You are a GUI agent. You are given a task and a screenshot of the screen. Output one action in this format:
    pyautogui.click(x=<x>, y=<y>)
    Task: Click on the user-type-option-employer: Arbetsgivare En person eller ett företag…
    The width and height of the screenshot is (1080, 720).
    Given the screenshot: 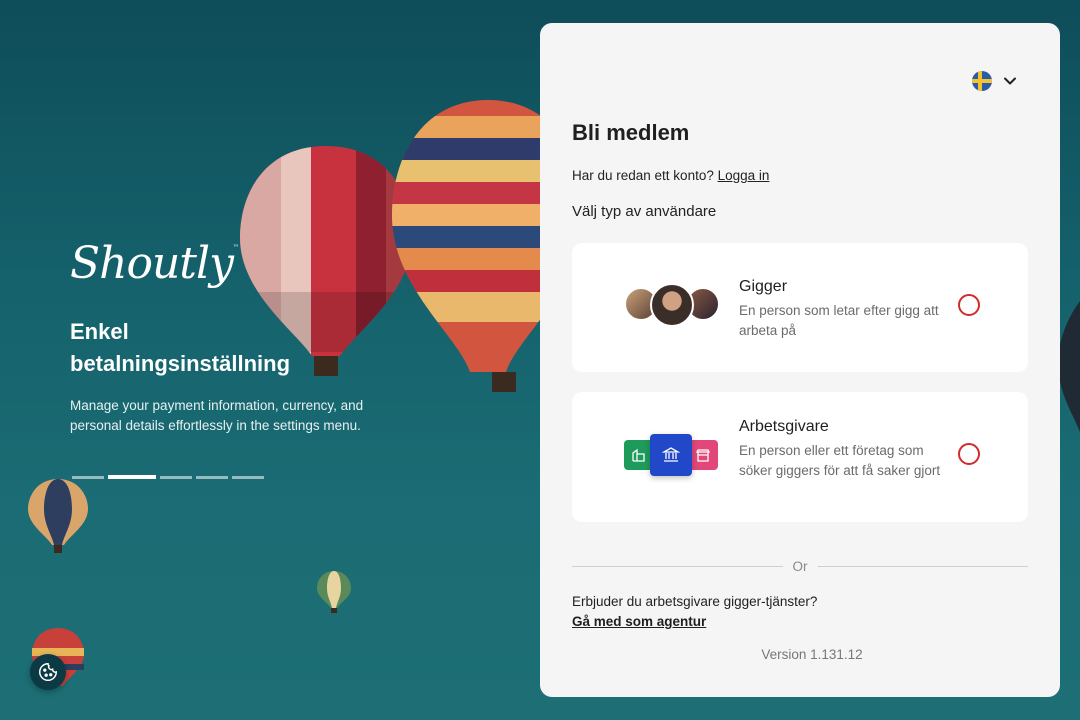 What is the action you would take?
    pyautogui.click(x=800, y=457)
    